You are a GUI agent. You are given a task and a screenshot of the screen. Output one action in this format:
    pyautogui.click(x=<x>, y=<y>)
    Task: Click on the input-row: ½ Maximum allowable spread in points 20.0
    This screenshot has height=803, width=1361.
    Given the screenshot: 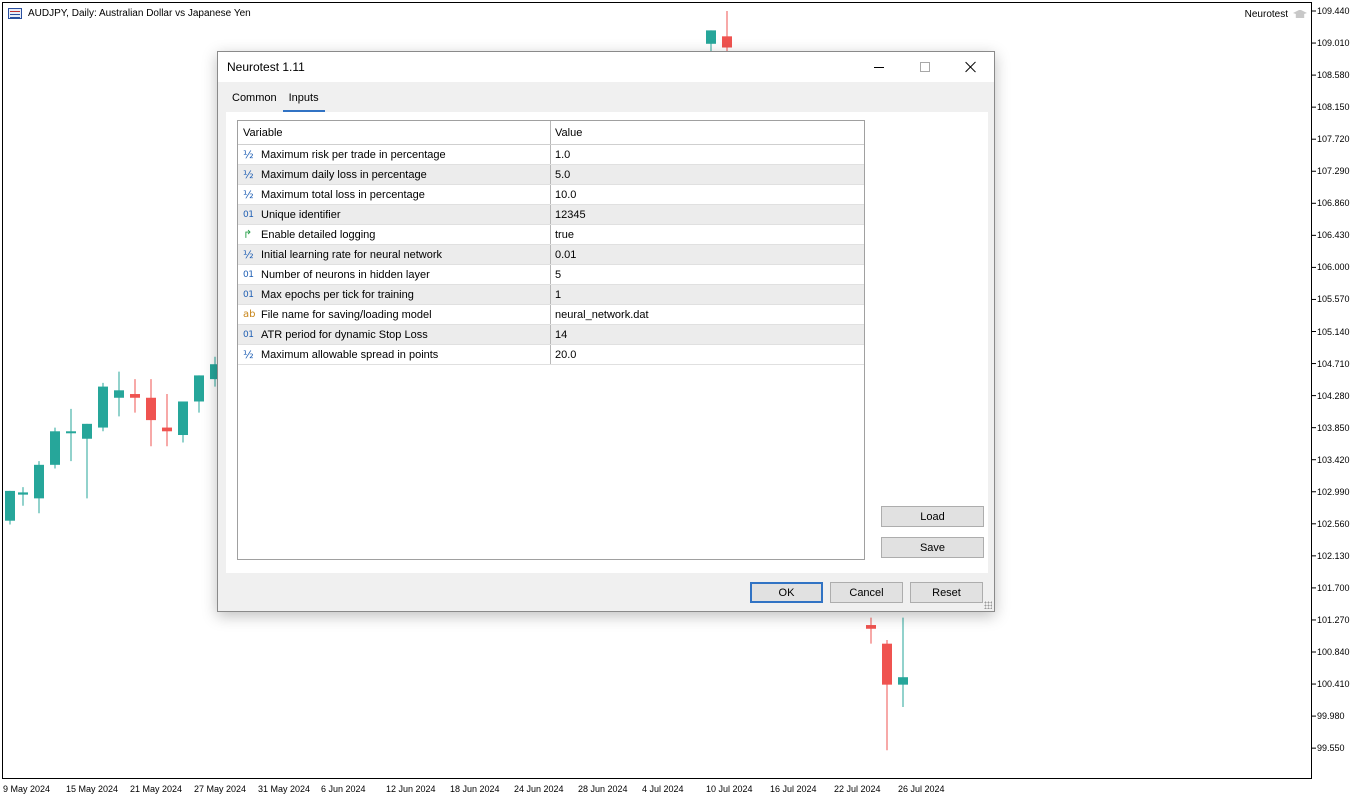 What is the action you would take?
    pyautogui.click(x=551, y=355)
    